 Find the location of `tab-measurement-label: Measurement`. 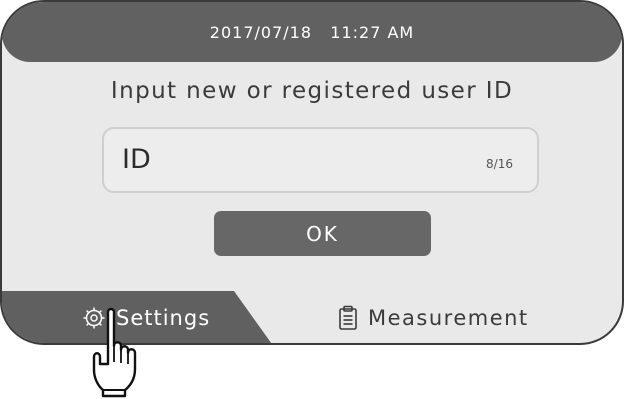

tab-measurement-label: Measurement is located at coordinates (448, 318).